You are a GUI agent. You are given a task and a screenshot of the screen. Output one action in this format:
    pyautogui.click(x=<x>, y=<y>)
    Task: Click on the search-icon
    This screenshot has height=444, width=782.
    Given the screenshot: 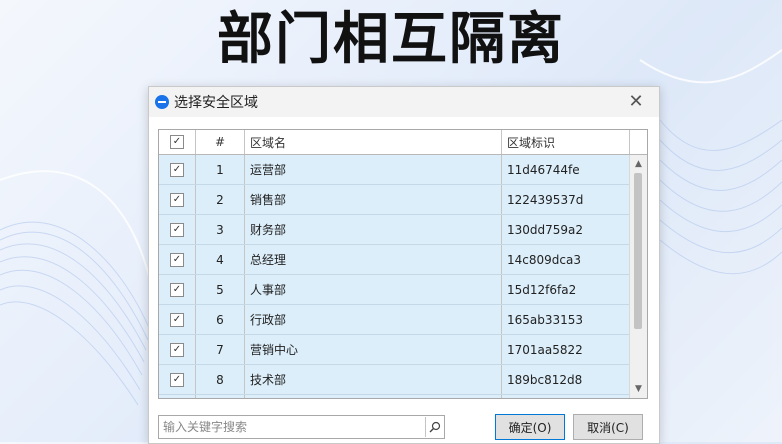 What is the action you would take?
    pyautogui.click(x=434, y=427)
    